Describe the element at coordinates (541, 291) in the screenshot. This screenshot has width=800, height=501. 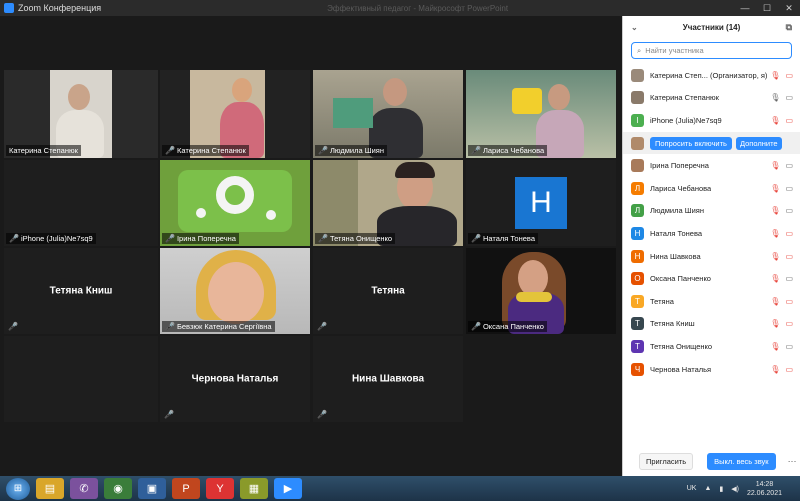
I see `video-tile: 🎤 Оксана Панченко` at that location.